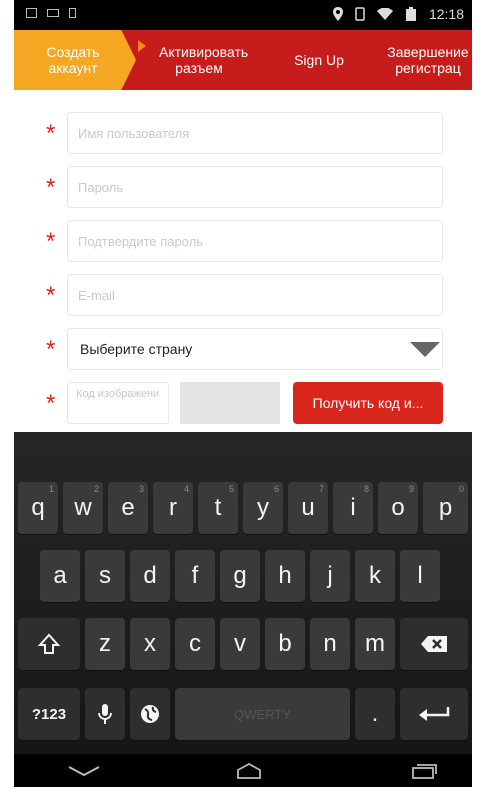  I want to click on key-q: q1, so click(38, 508).